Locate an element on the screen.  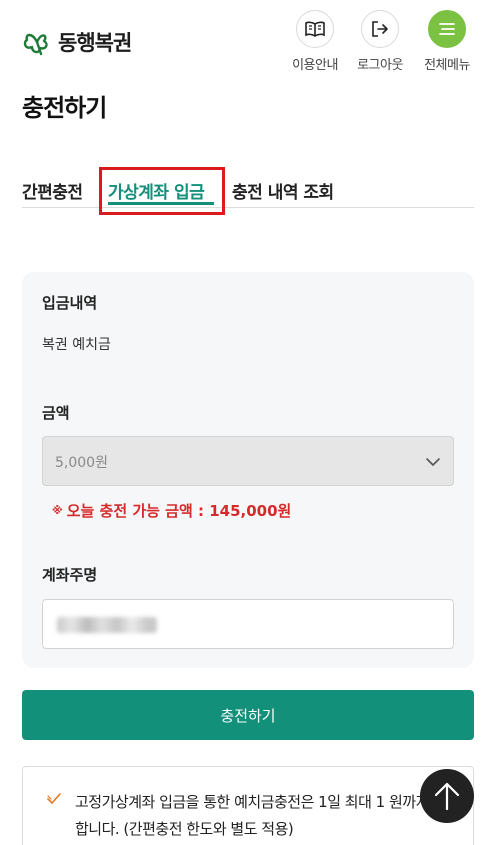
chevron-down-icon is located at coordinates (433, 462).